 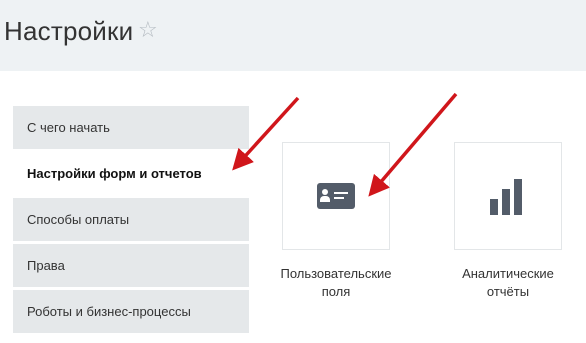 I want to click on menu-item-permissions: Права, so click(x=131, y=265).